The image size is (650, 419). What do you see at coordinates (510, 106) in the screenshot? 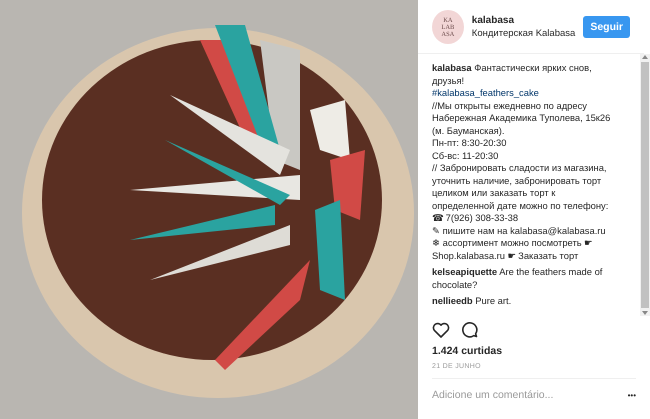
I see `caption-line: //Мы открыты ежедневно по адресу` at bounding box center [510, 106].